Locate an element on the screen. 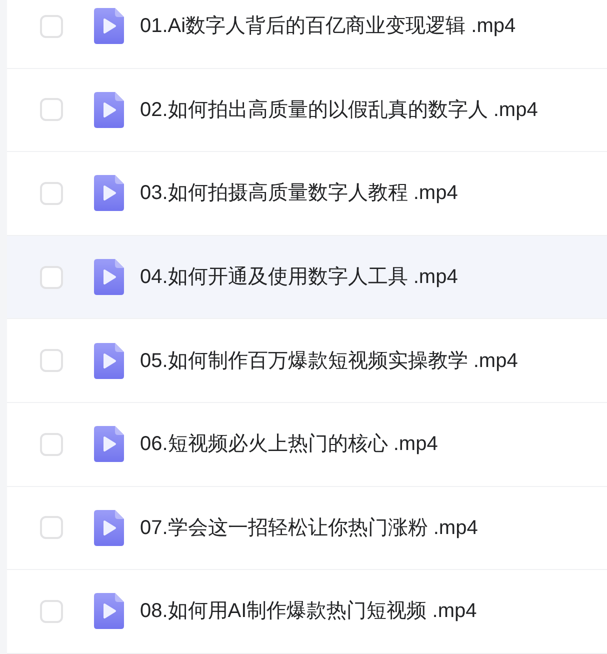  file-row: 04.如何开通及使用数字人工具 .mp4 is located at coordinates (307, 278).